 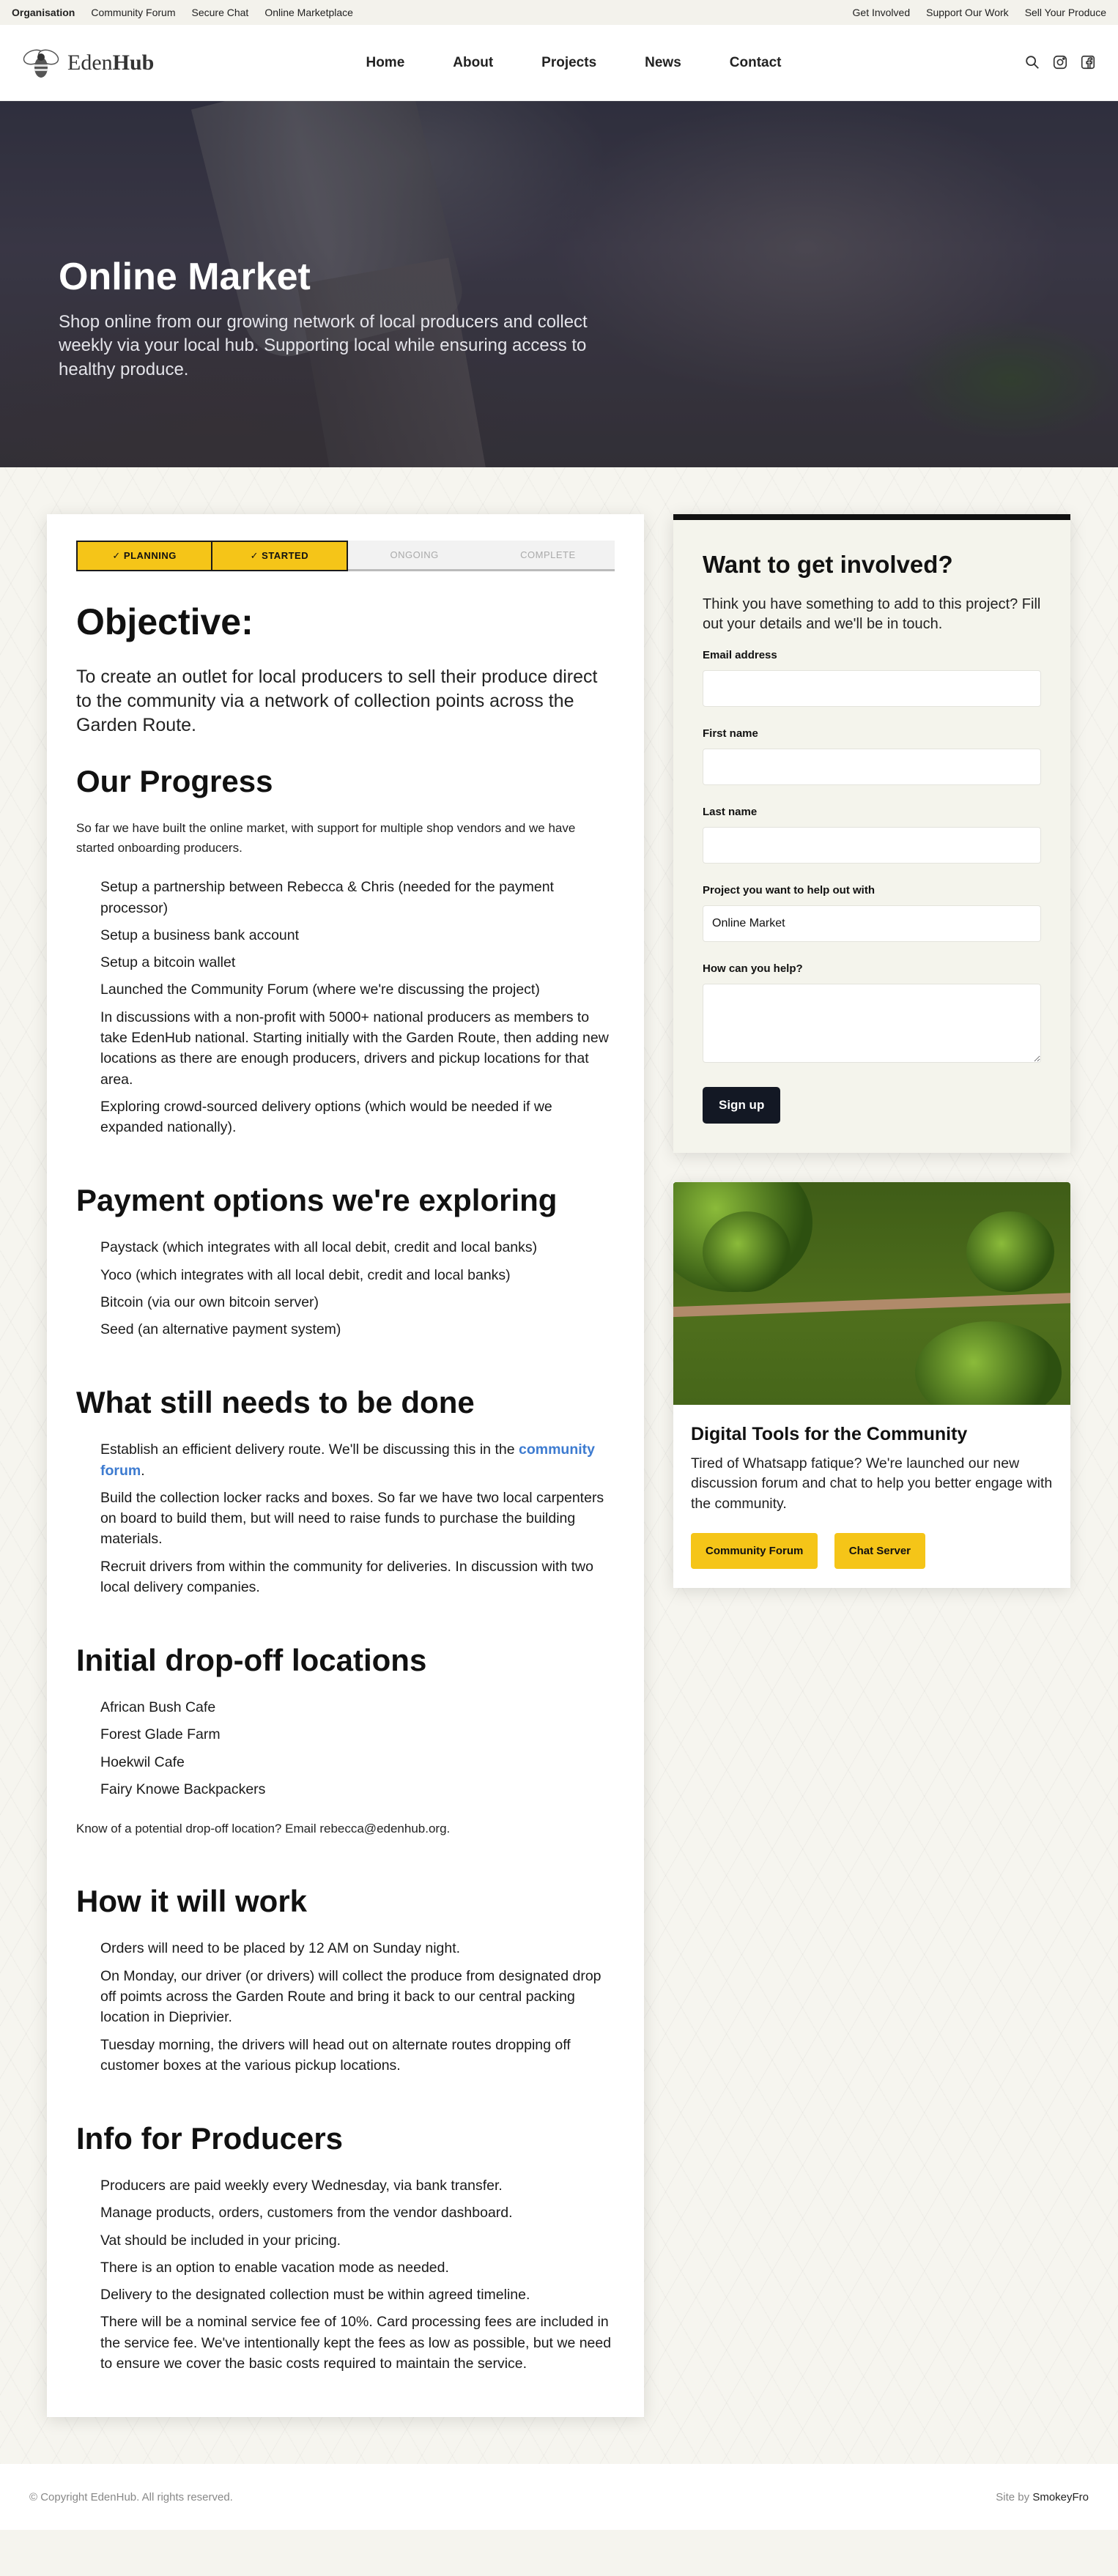 What do you see at coordinates (1065, 12) in the screenshot?
I see `utility-link-sell-produce: Sell Your Produce` at bounding box center [1065, 12].